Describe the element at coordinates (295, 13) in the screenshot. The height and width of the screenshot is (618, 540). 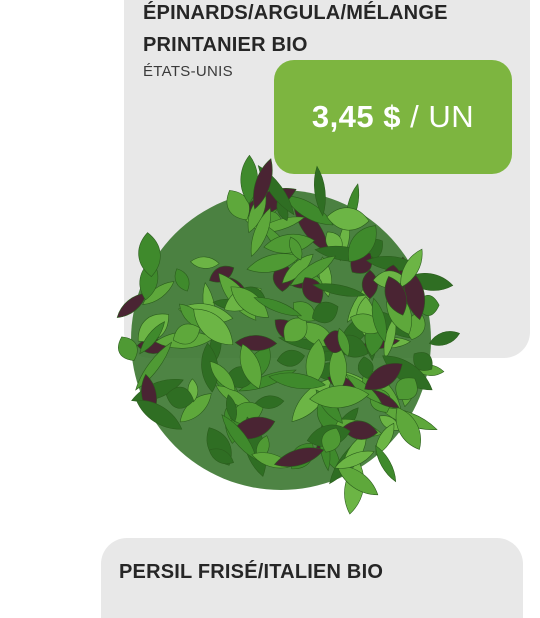
I see `product-title-line1: ÉPINARDS/ARGULA/MÉLANGE` at that location.